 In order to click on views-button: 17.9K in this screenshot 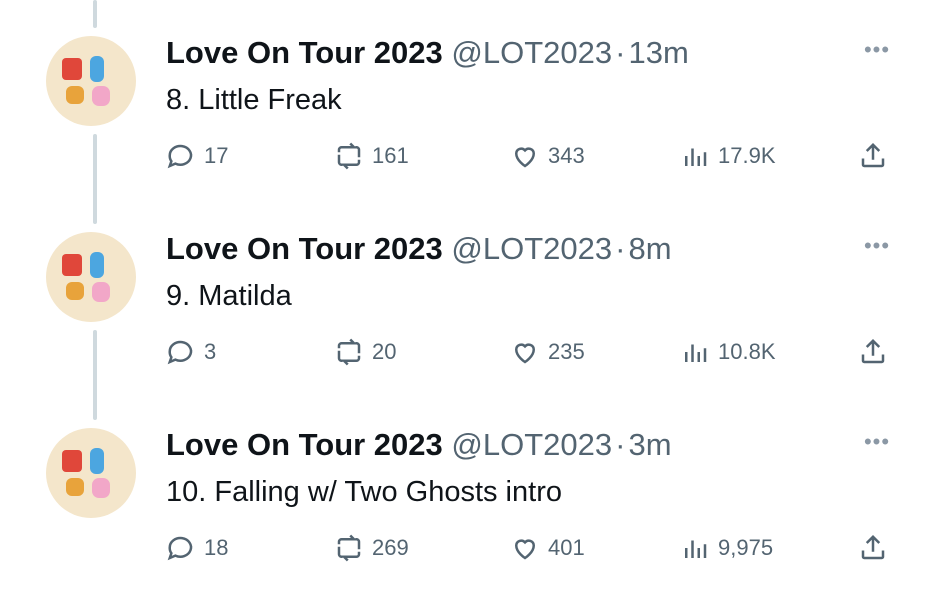, I will do `click(728, 156)`.